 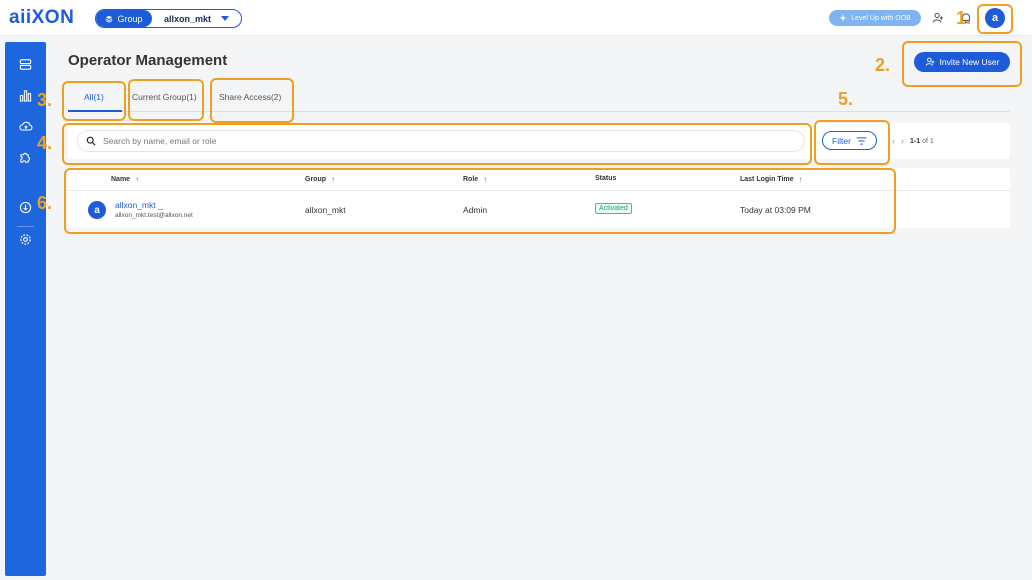 I want to click on bar-chart-icon, so click(x=25, y=95).